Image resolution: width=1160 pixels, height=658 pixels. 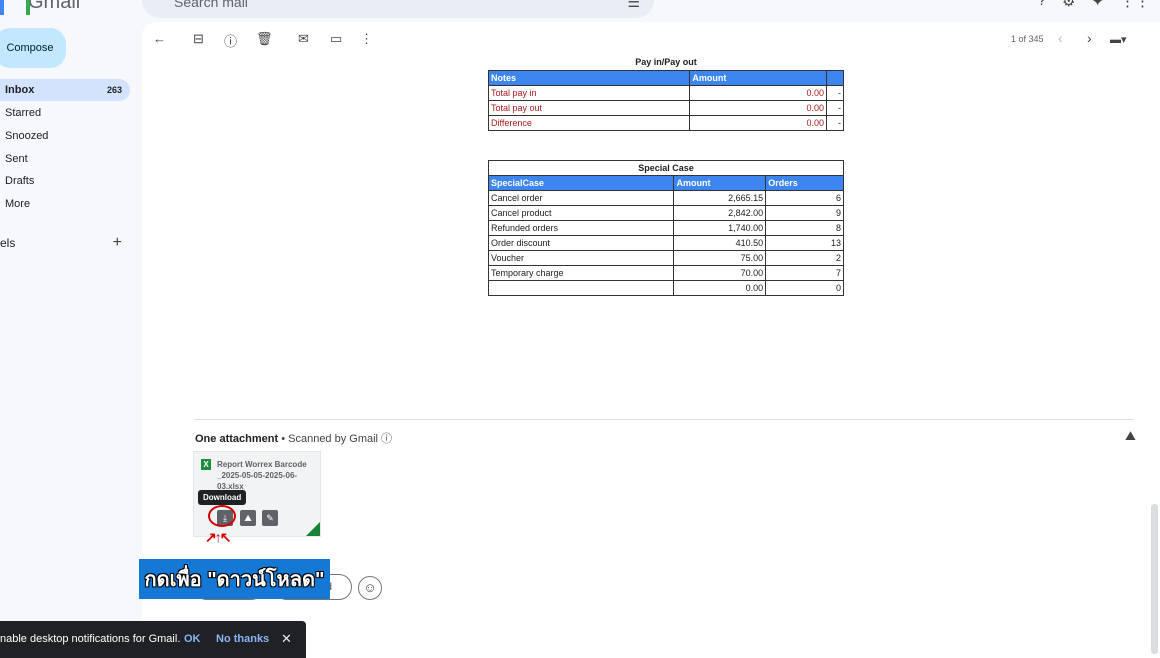 I want to click on add-to-drive-icon: ⛰, so click(x=1130, y=436).